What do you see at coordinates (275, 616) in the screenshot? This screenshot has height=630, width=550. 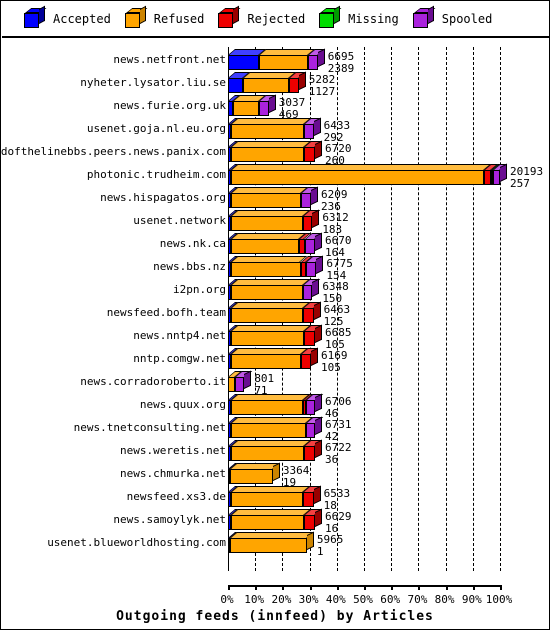 I see `chart-title: Outgoing feeds (innfeed) by Articles` at bounding box center [275, 616].